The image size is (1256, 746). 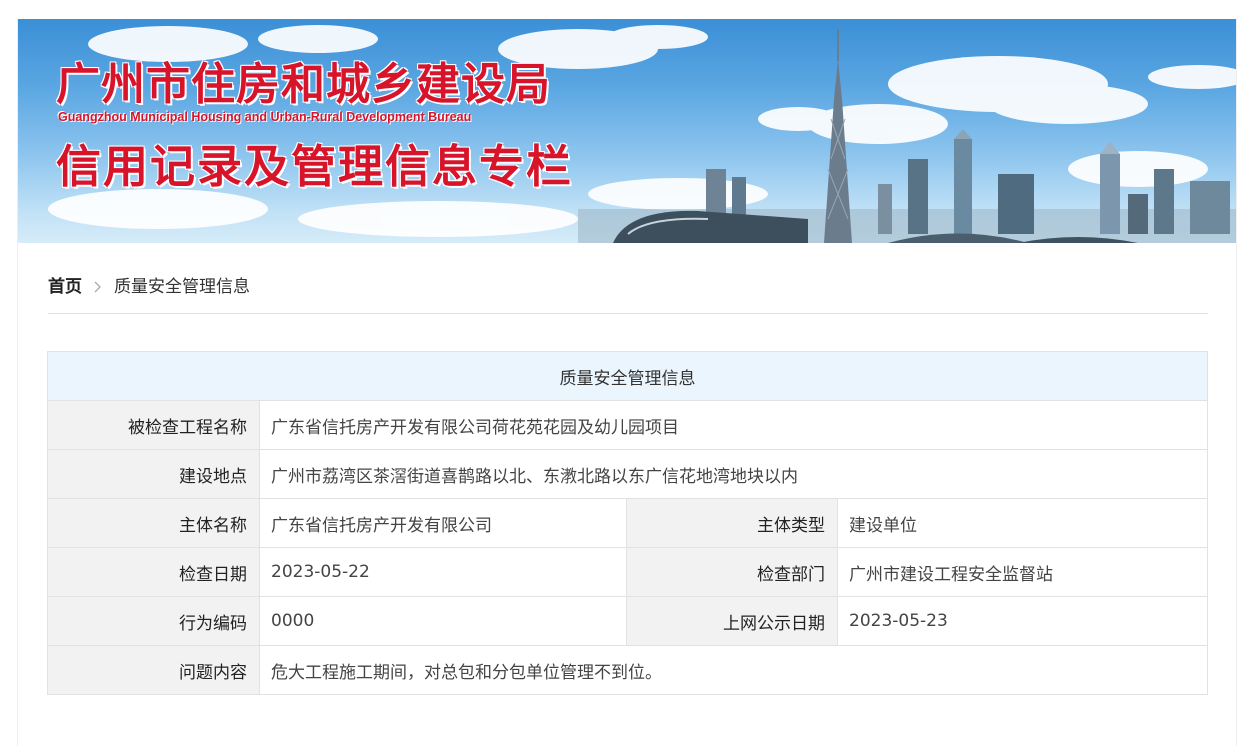 I want to click on entity-type-label: 主体类型, so click(x=732, y=523).